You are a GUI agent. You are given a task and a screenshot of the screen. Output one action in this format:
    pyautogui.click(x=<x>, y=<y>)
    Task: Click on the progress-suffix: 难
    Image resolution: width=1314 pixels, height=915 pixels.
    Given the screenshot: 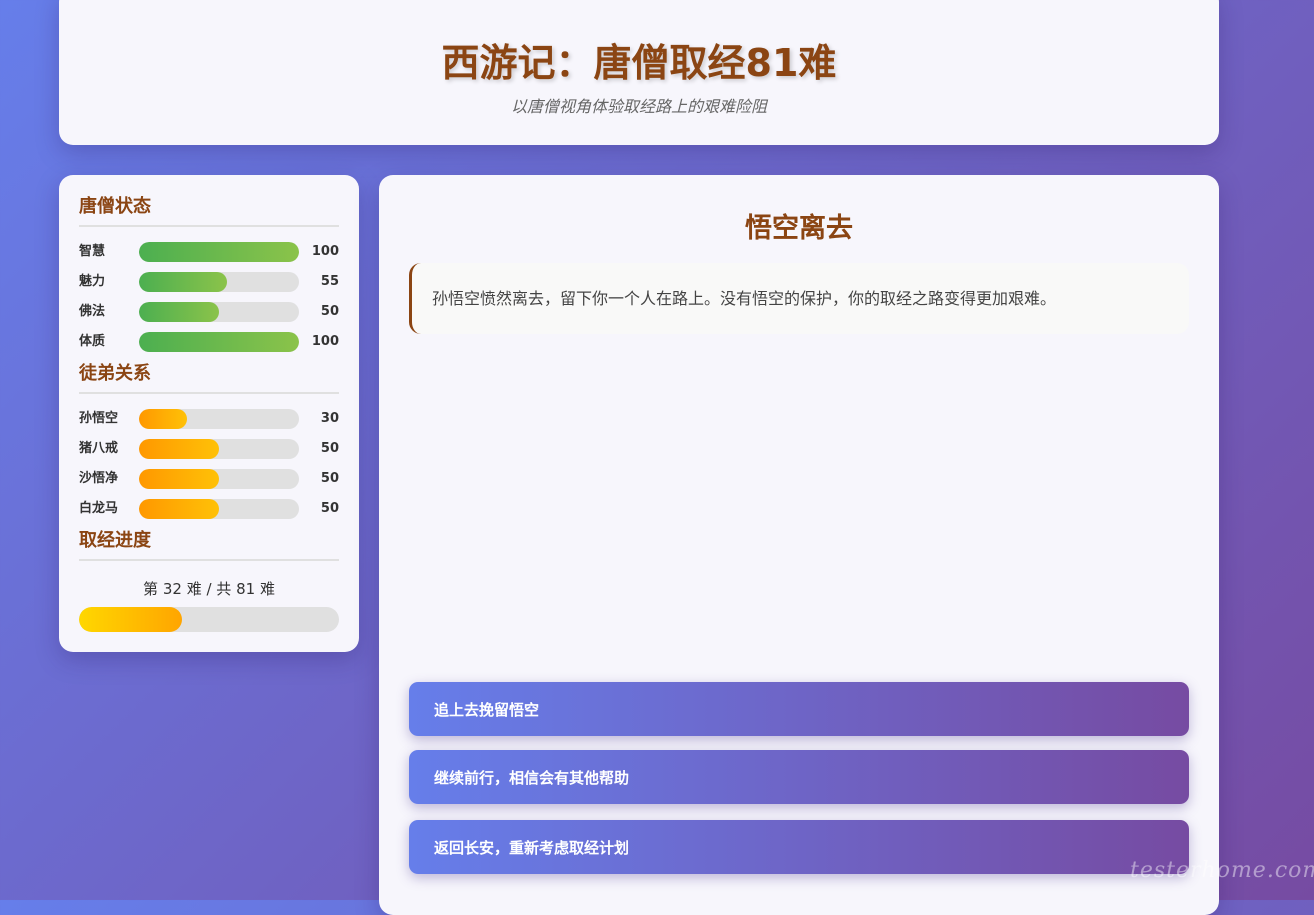 What is the action you would take?
    pyautogui.click(x=267, y=589)
    